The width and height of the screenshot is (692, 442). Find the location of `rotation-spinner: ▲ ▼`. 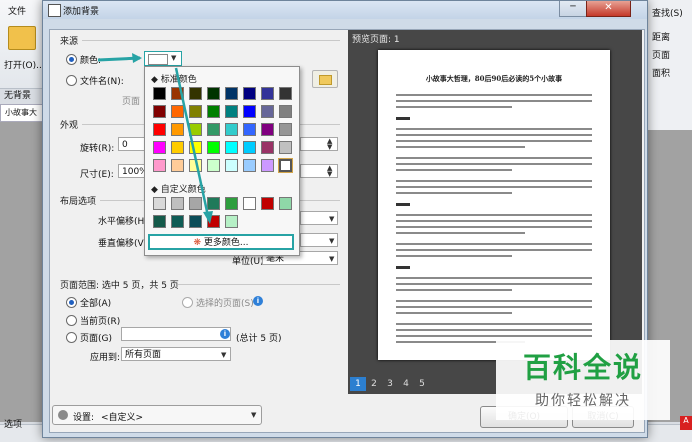

rotation-spinner: ▲ ▼ is located at coordinates (319, 144).